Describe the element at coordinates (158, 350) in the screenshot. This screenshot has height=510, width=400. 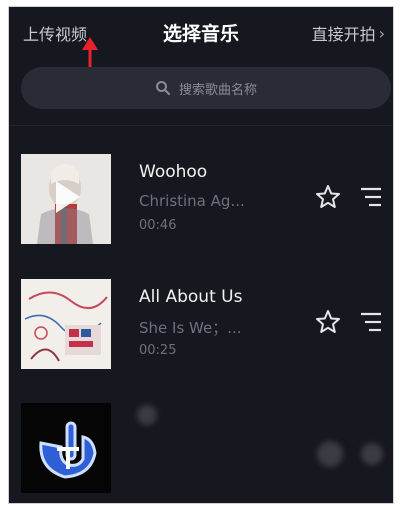
I see `song-duration: 00:25` at that location.